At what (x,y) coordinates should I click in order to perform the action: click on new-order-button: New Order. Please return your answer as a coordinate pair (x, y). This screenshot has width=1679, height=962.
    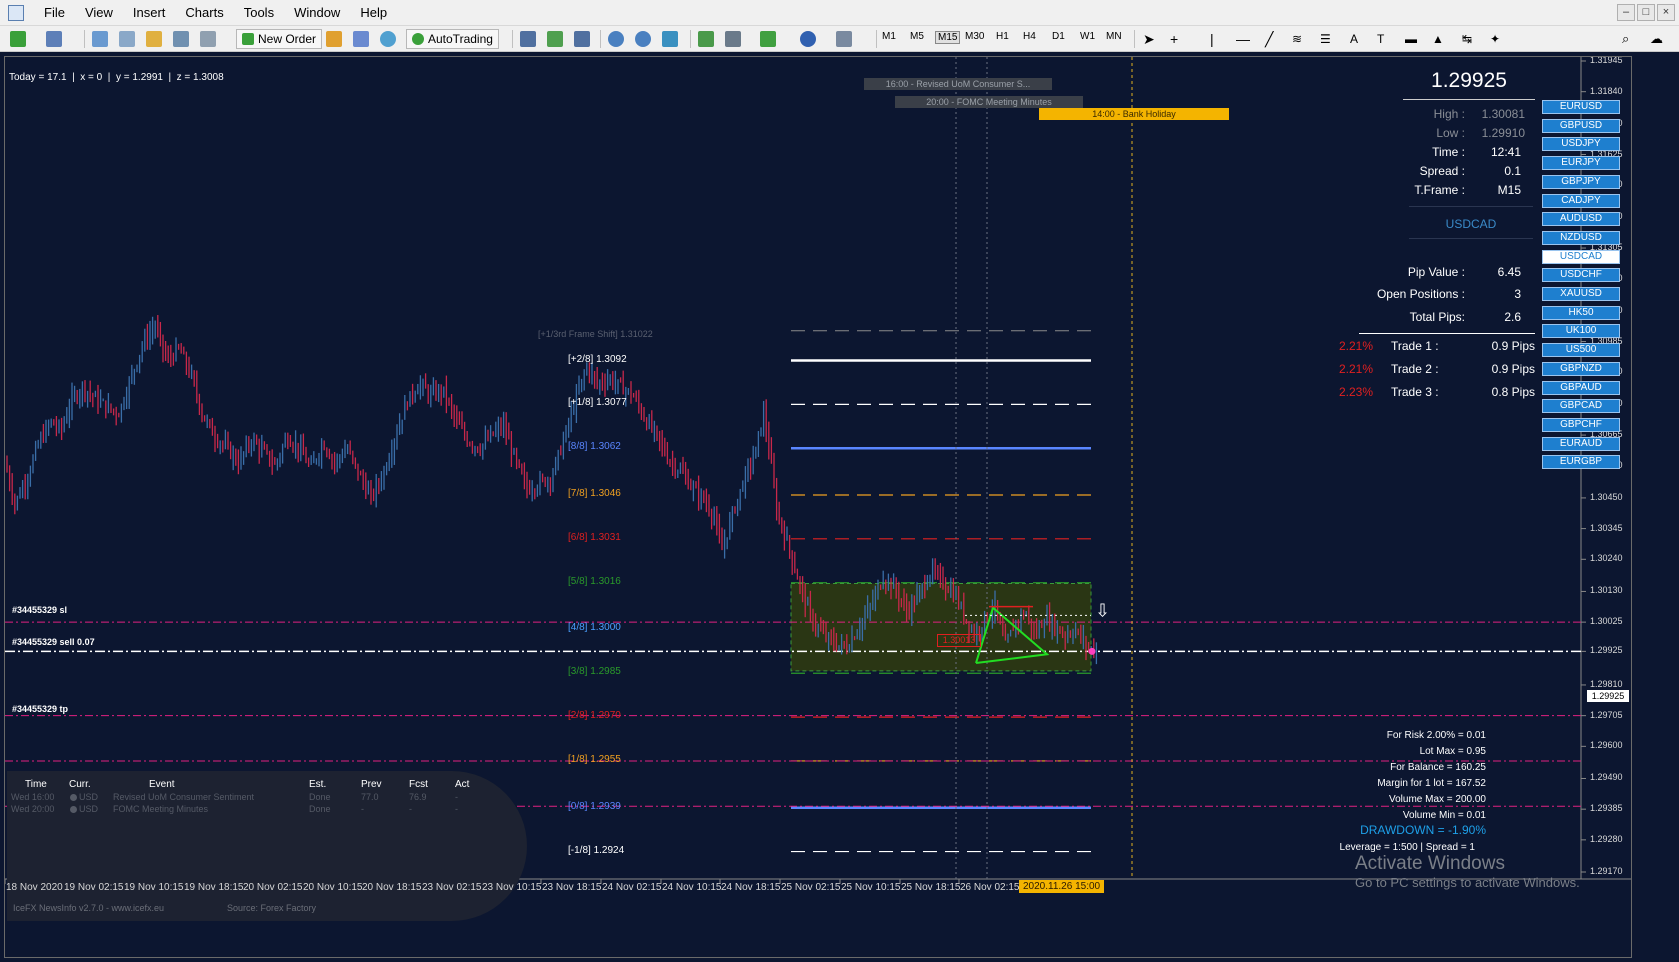
    Looking at the image, I should click on (279, 39).